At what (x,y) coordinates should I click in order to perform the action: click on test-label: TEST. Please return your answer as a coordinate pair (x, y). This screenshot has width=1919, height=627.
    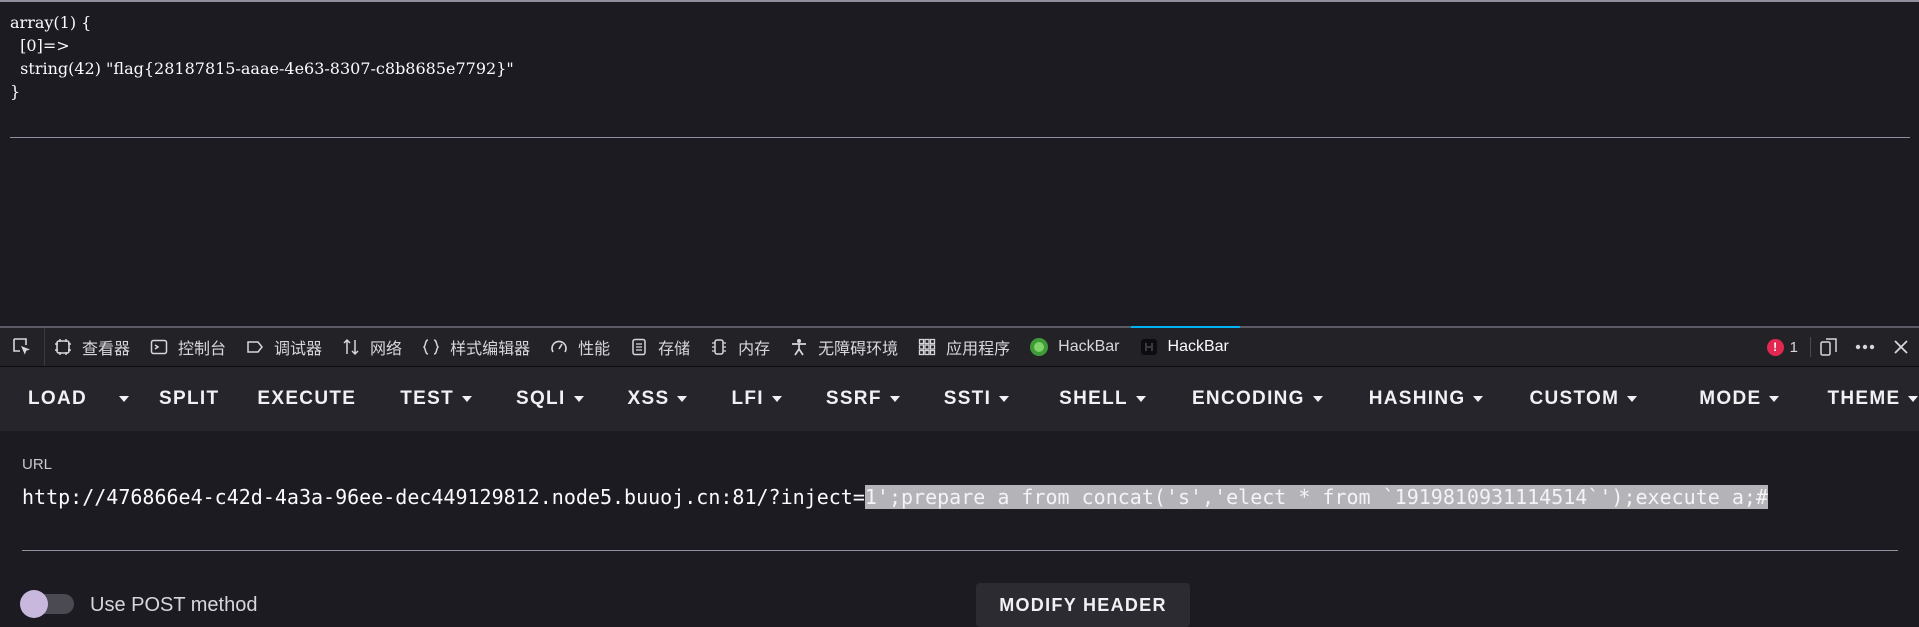
    Looking at the image, I should click on (427, 398).